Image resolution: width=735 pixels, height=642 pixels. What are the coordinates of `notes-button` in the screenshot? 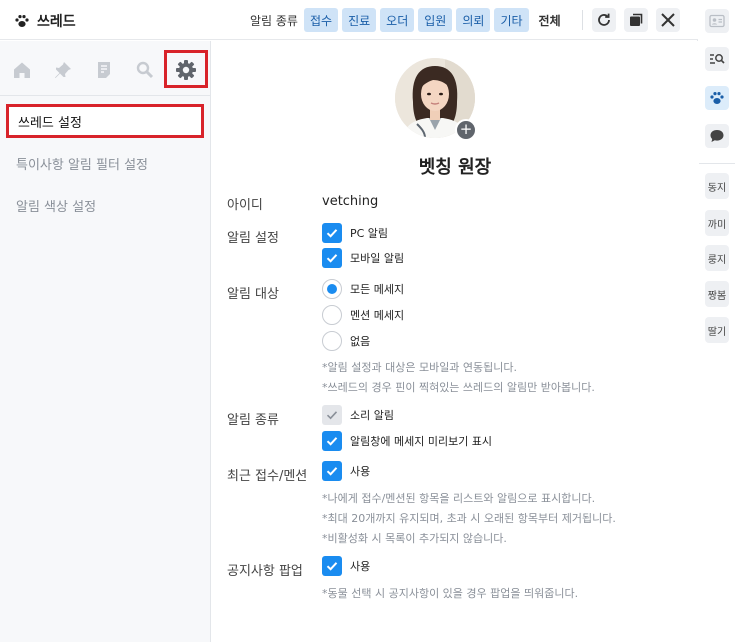 It's located at (104, 70).